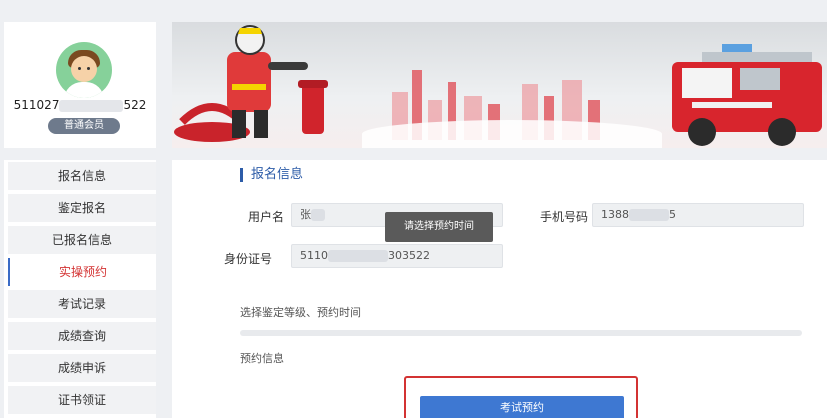 This screenshot has height=418, width=827. What do you see at coordinates (82, 304) in the screenshot?
I see `sidebar-item-exam-records: 考试记录` at bounding box center [82, 304].